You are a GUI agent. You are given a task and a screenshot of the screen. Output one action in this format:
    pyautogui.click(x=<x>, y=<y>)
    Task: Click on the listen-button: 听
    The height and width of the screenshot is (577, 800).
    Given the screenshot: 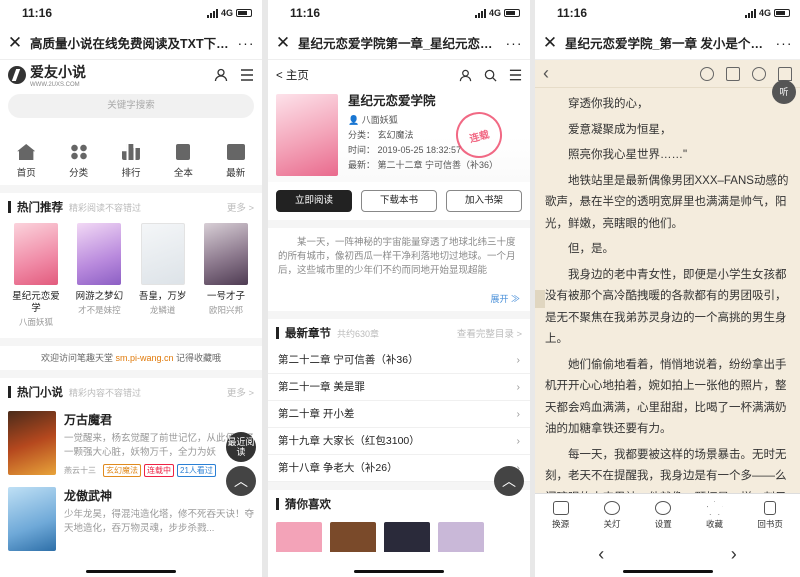 What is the action you would take?
    pyautogui.click(x=784, y=92)
    